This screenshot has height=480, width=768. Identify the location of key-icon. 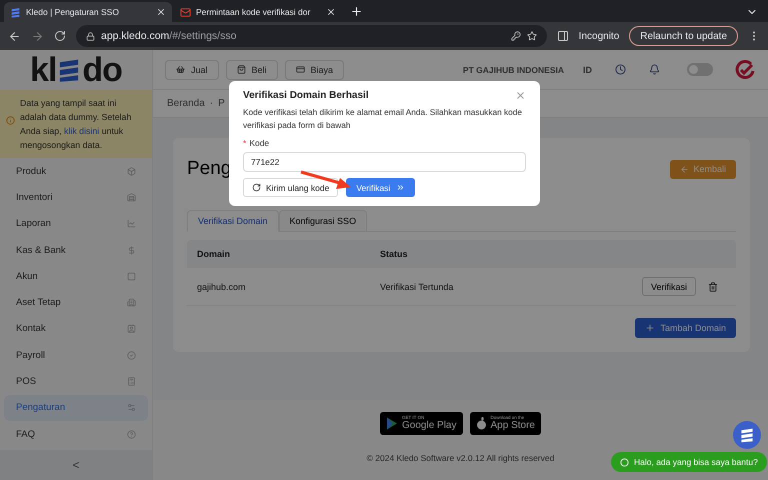
(515, 36).